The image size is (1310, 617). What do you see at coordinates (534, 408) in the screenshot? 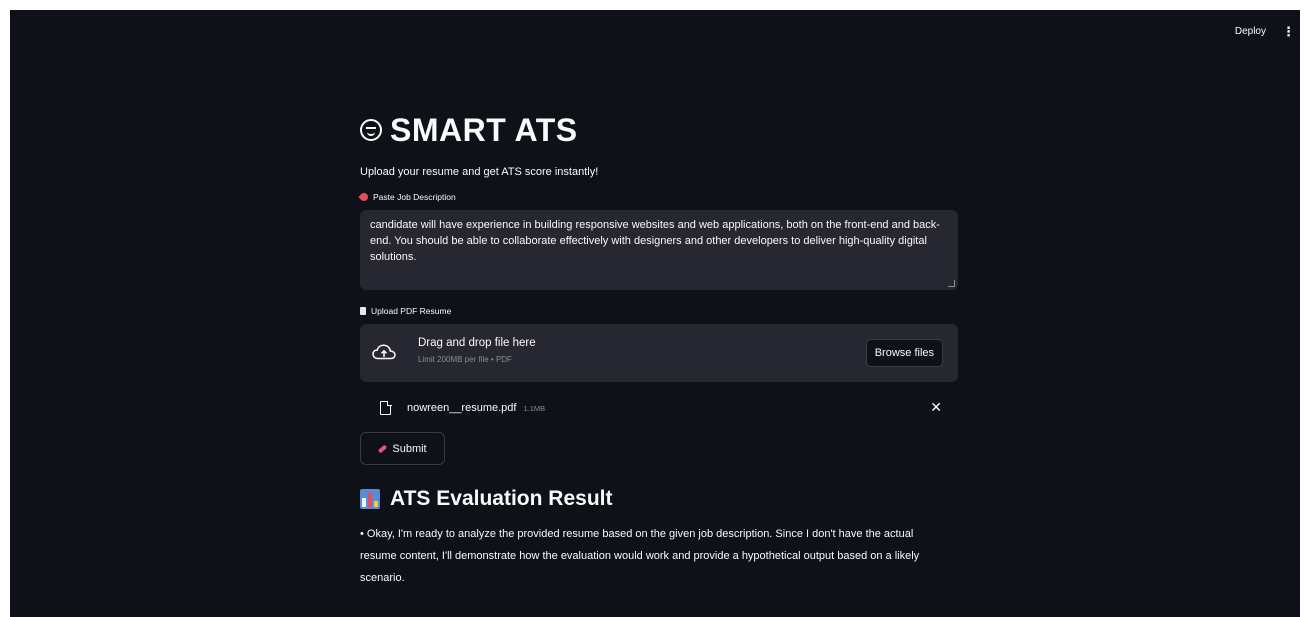
I see `uploaded-file-size: 1.1MB` at bounding box center [534, 408].